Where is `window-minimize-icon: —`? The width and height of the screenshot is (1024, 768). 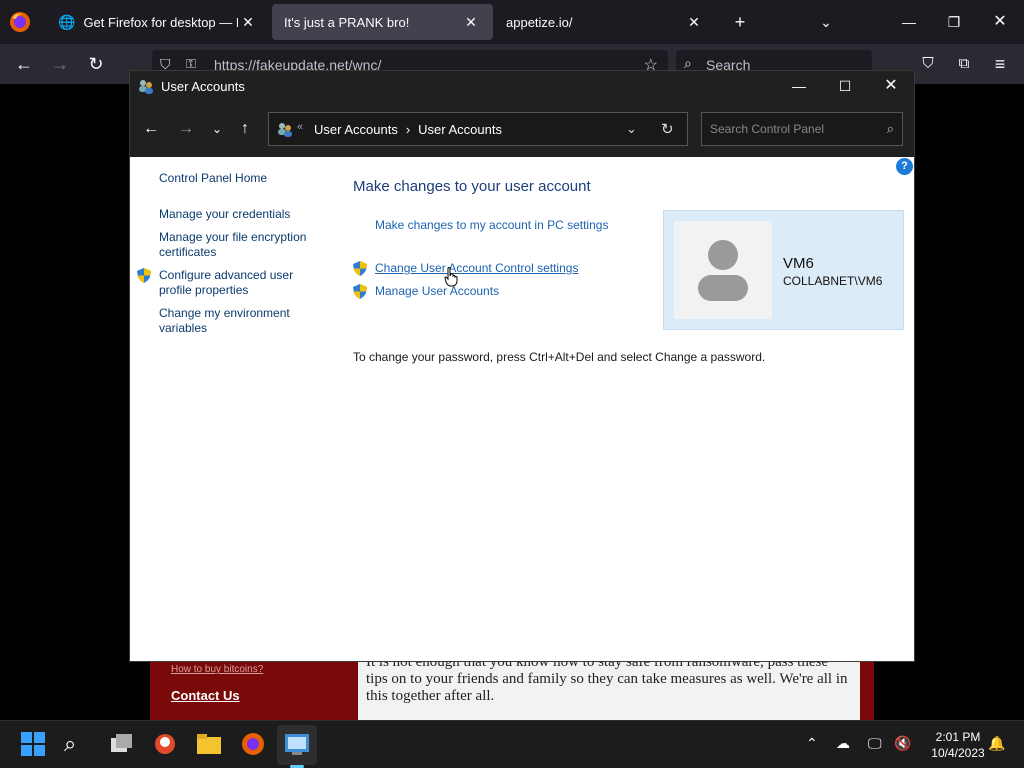
window-minimize-icon: — is located at coordinates (799, 86).